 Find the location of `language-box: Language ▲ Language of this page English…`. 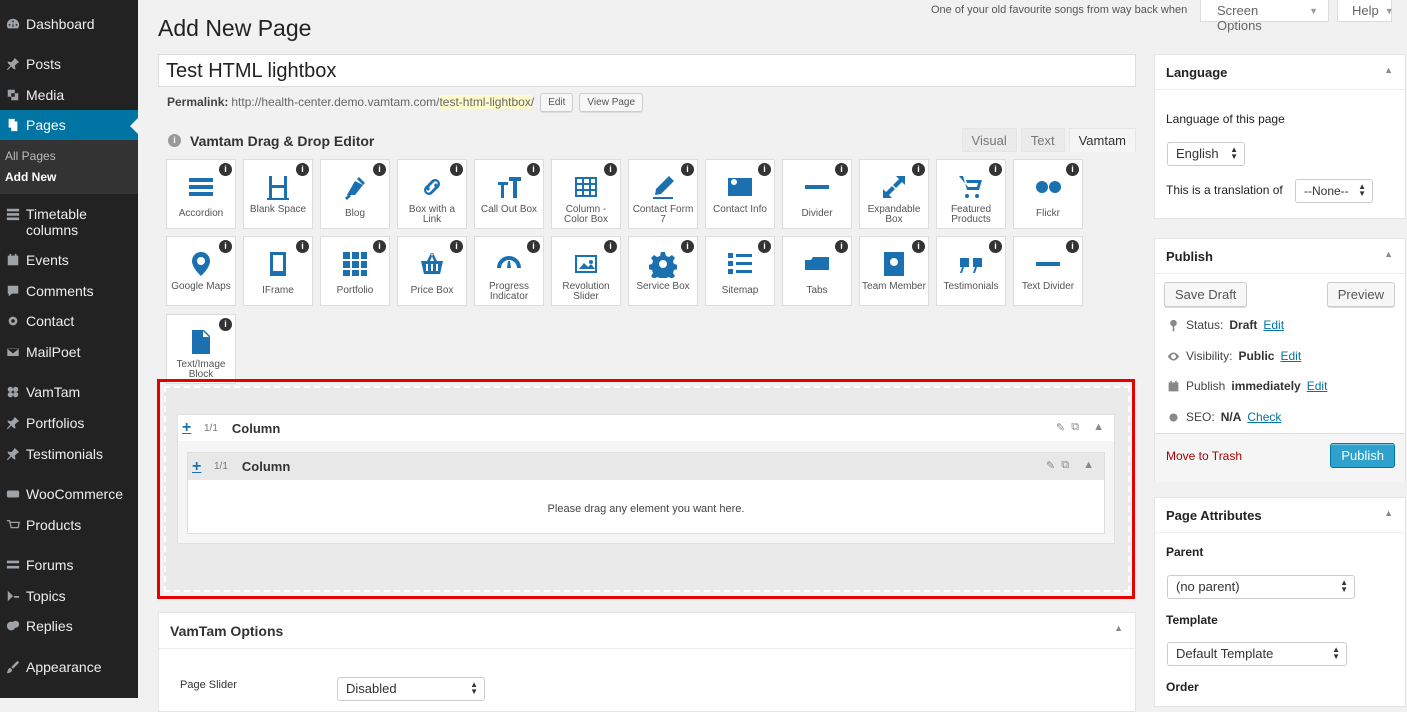

language-box: Language ▲ Language of this page English… is located at coordinates (1280, 136).